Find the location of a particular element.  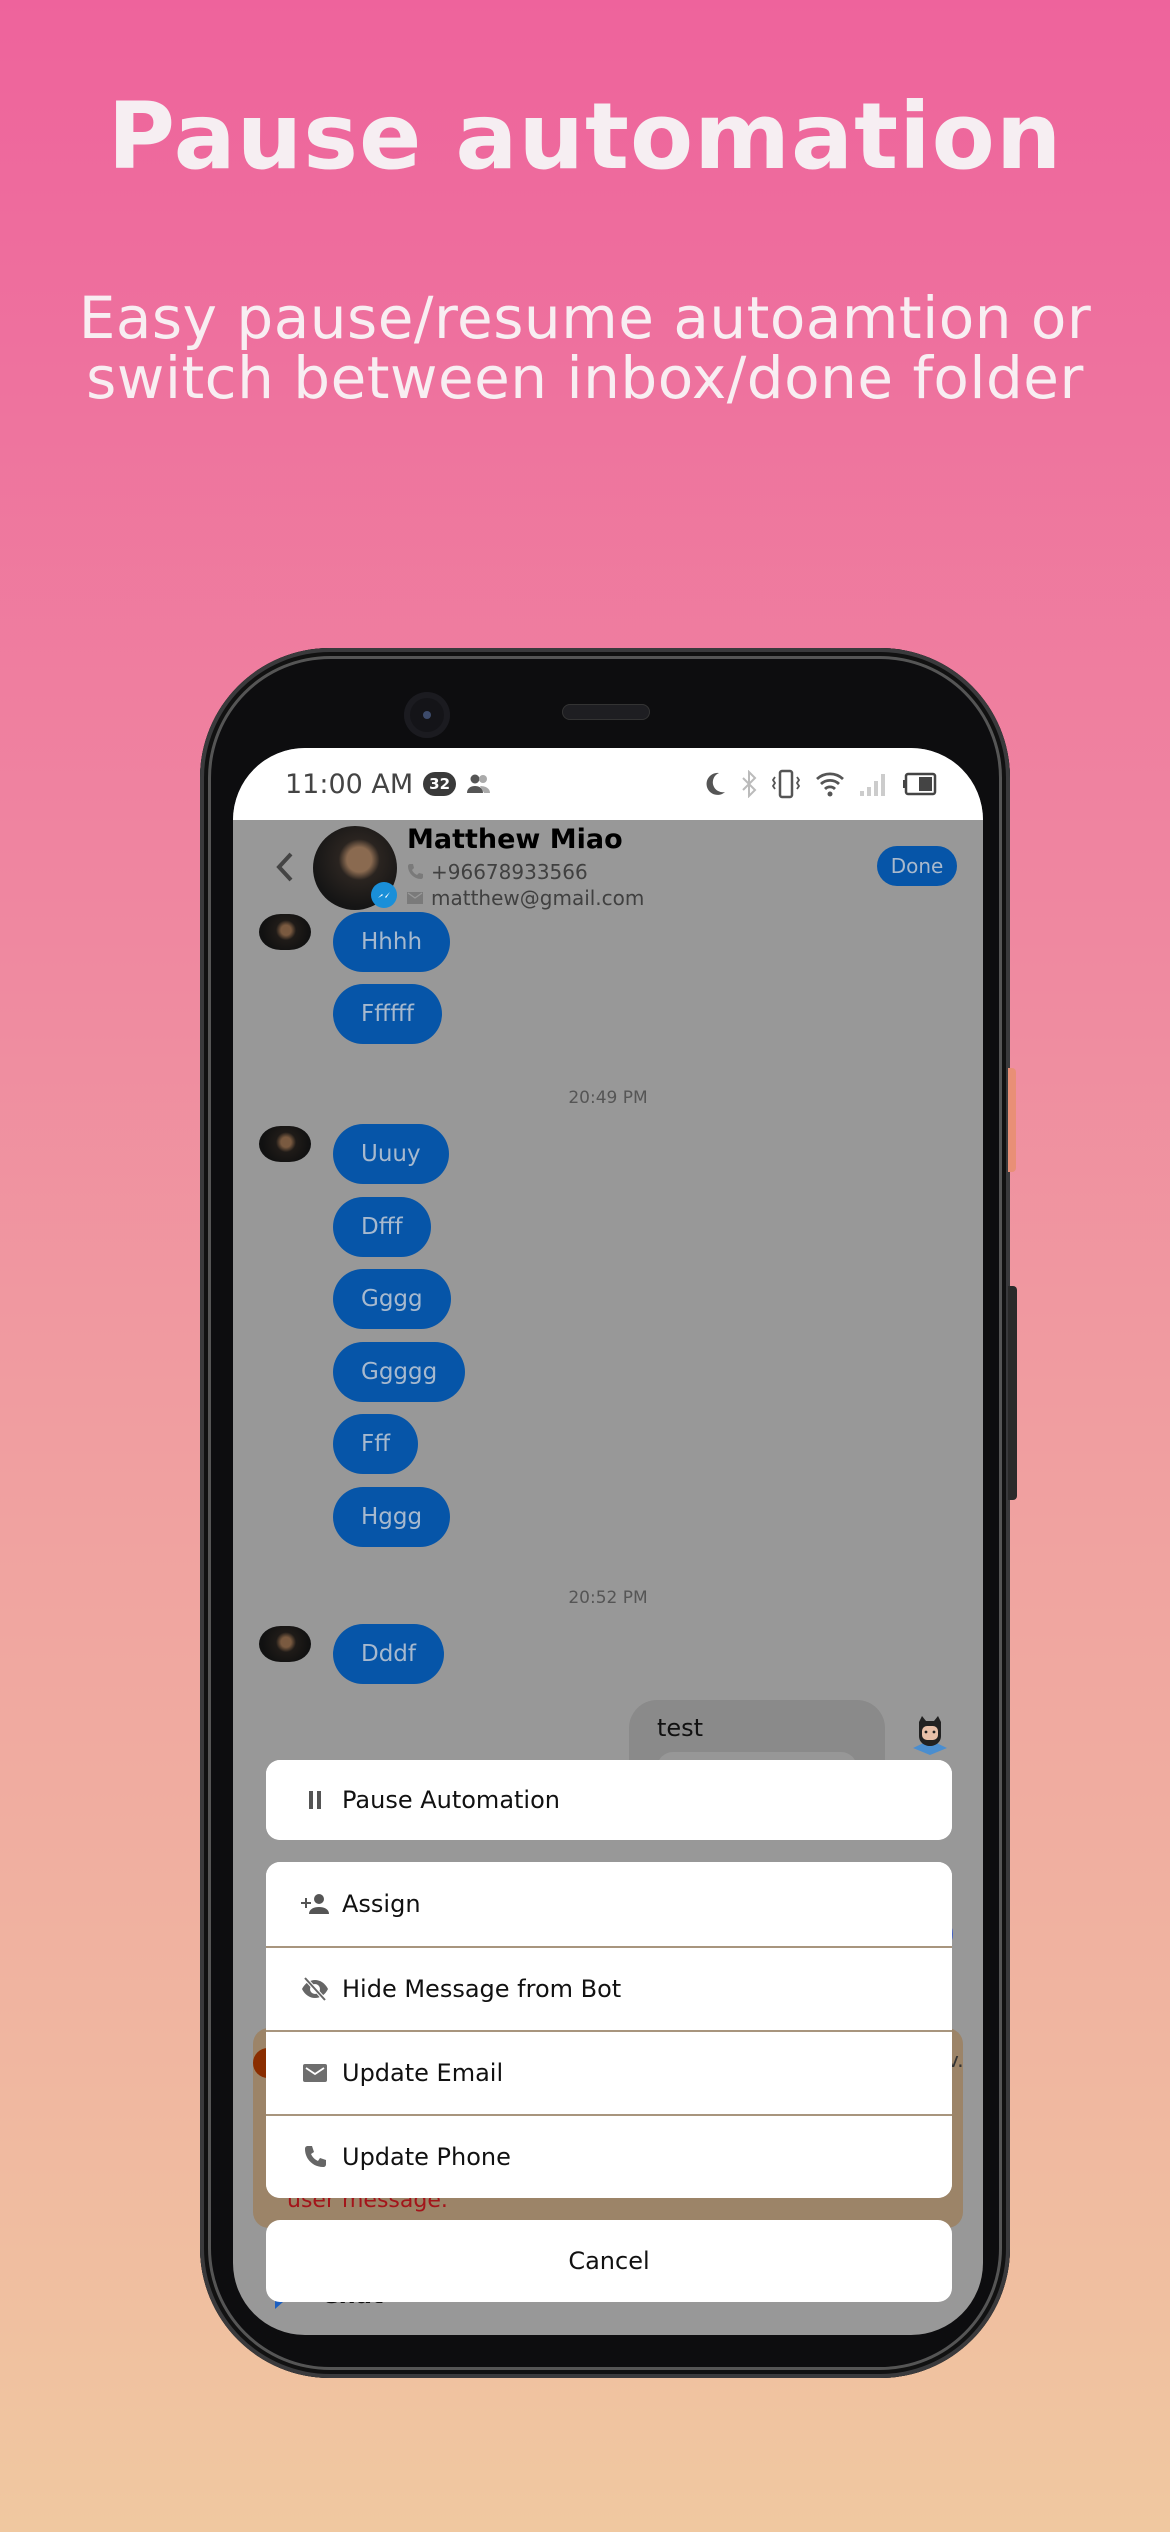

pause-automation-option: Pause Automation is located at coordinates (609, 1800).